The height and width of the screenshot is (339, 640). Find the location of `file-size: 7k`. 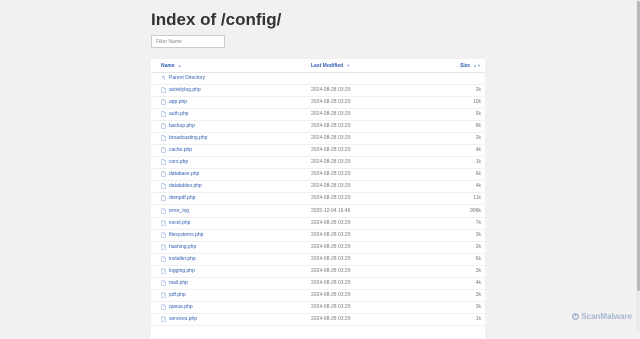

file-size: 7k is located at coordinates (478, 222).